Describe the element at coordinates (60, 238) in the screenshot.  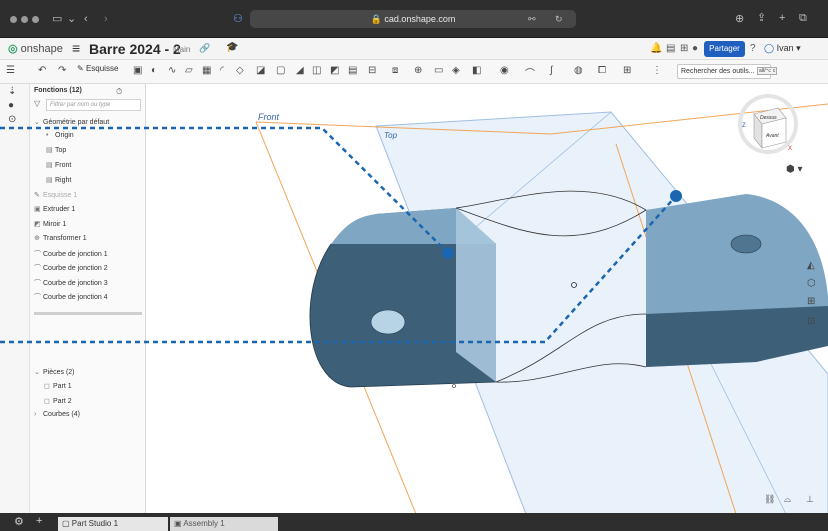
I see `feature-transform-1: ⊕ Transformer 1` at that location.